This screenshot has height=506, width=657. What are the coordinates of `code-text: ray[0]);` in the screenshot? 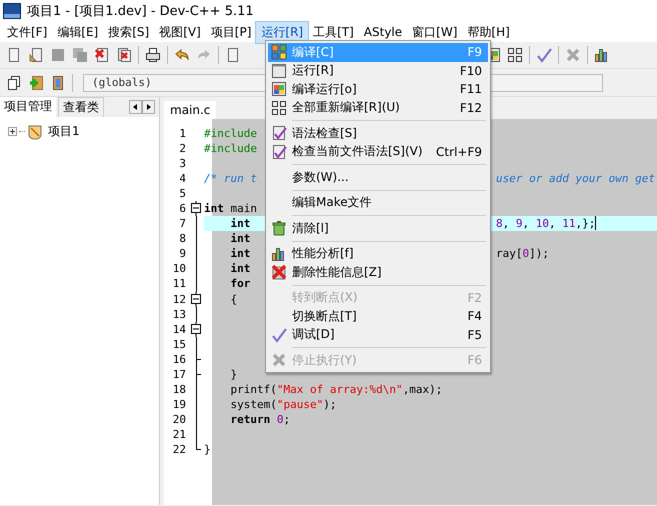 It's located at (522, 254).